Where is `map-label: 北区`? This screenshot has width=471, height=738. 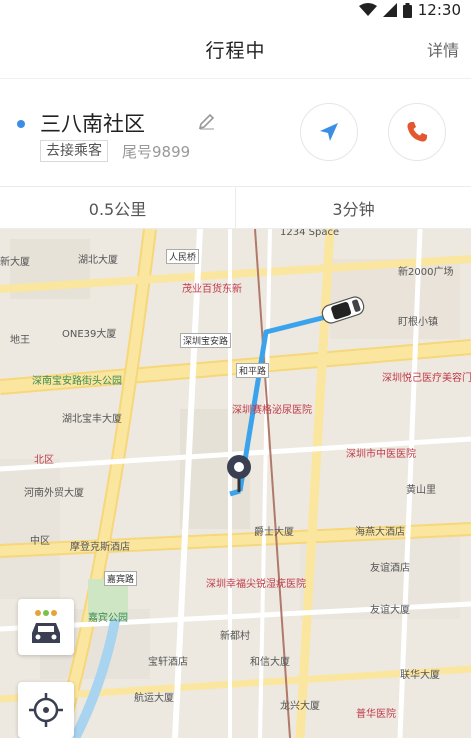 map-label: 北区 is located at coordinates (44, 460).